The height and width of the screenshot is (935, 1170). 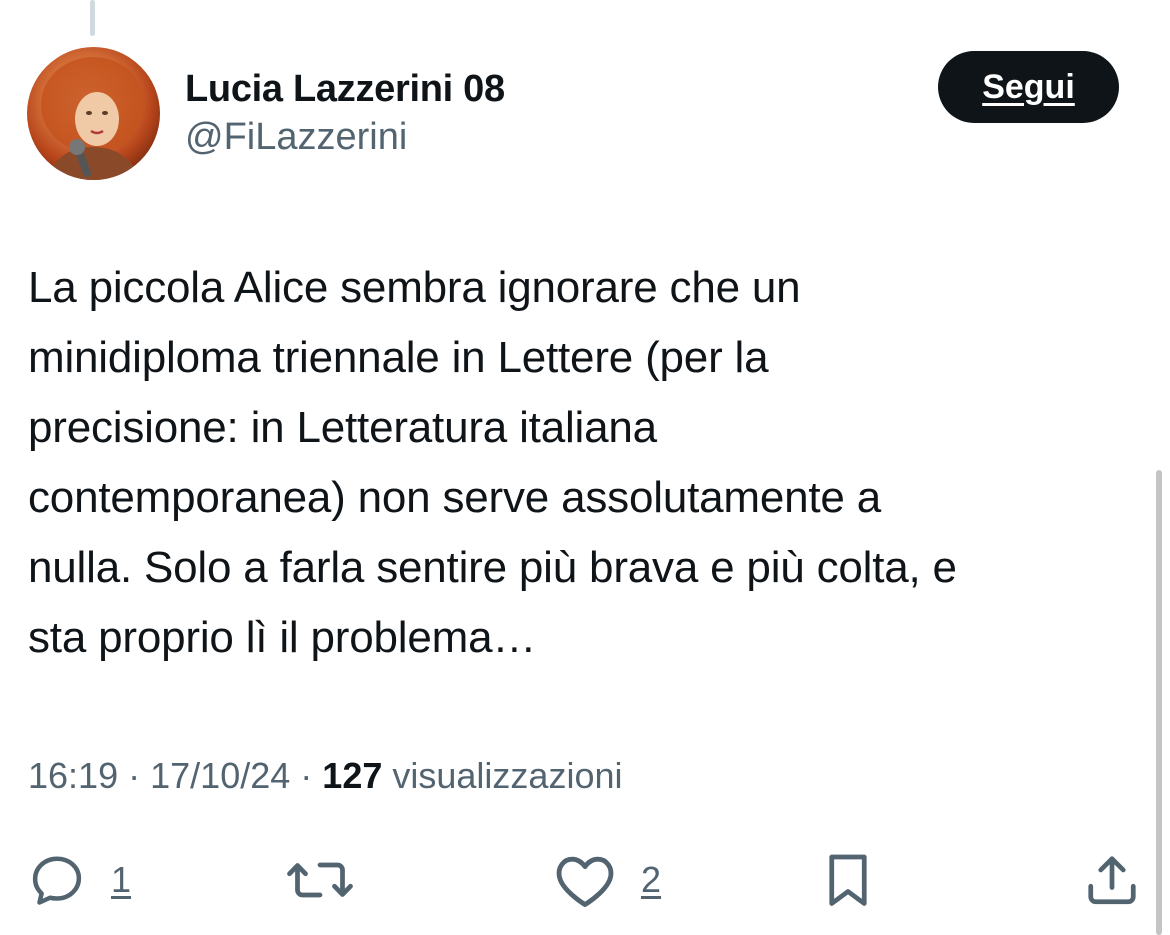 I want to click on bookmark-icon, so click(x=848, y=880).